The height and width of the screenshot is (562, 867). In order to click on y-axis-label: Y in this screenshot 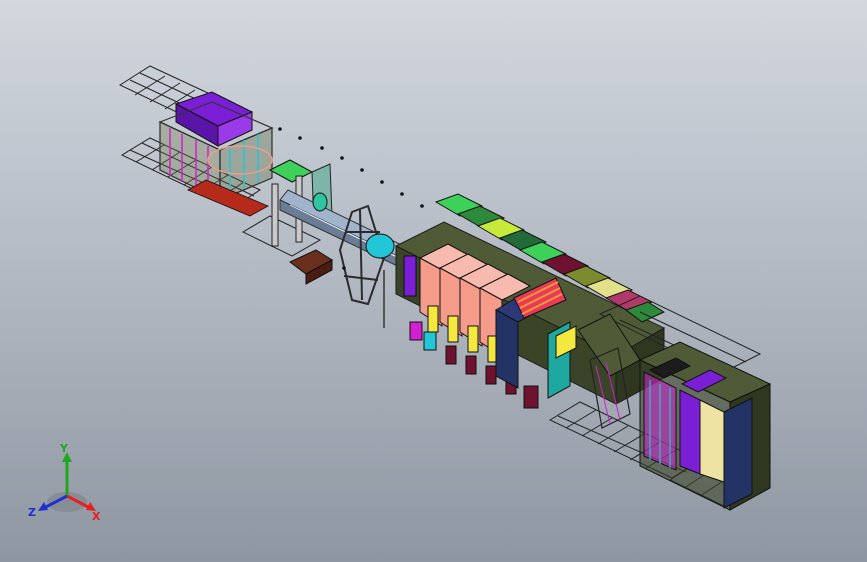, I will do `click(64, 448)`.